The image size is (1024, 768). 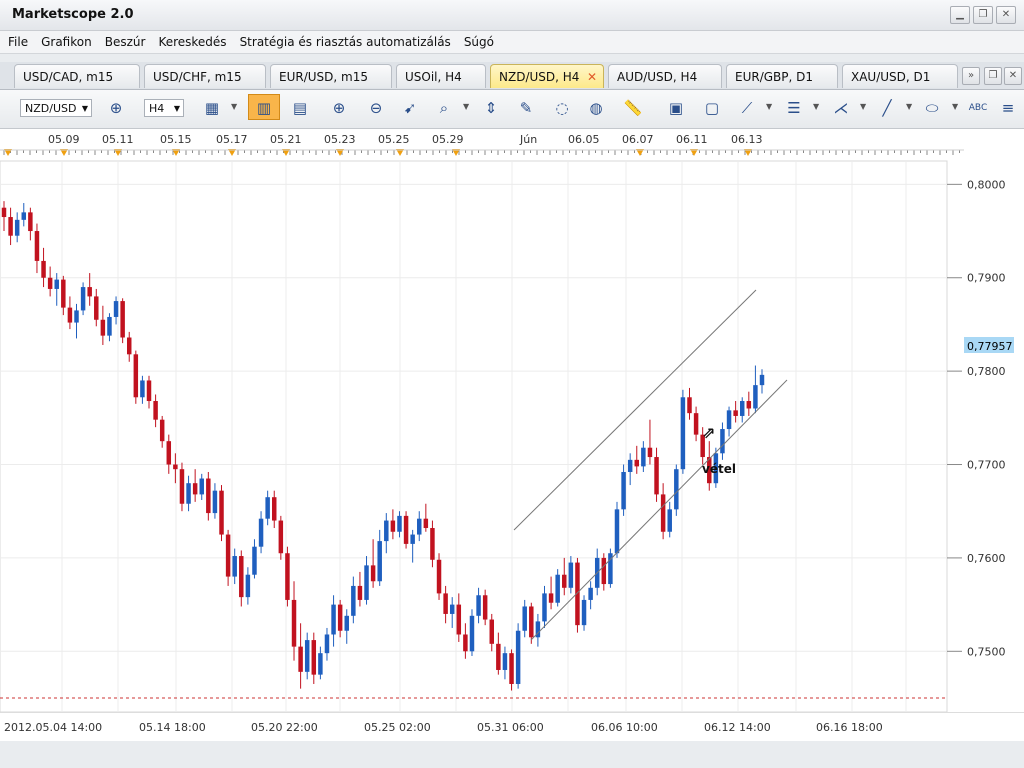 What do you see at coordinates (712, 108) in the screenshot?
I see `window-icon: ▢` at bounding box center [712, 108].